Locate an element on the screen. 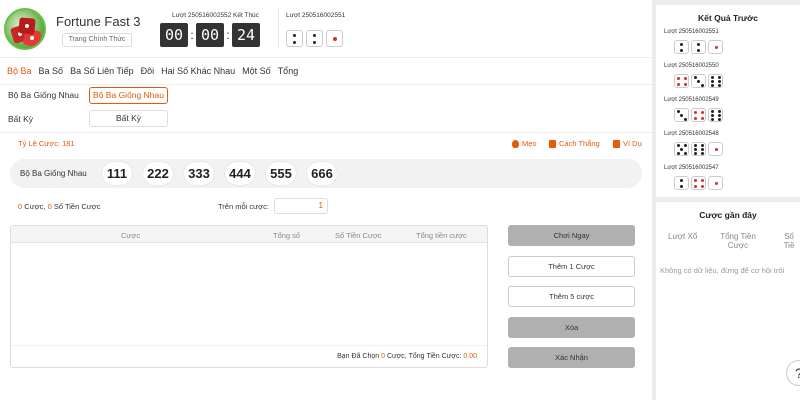 The width and height of the screenshot is (800, 400). result-round-label: Lượt 250516002547 is located at coordinates (691, 168).